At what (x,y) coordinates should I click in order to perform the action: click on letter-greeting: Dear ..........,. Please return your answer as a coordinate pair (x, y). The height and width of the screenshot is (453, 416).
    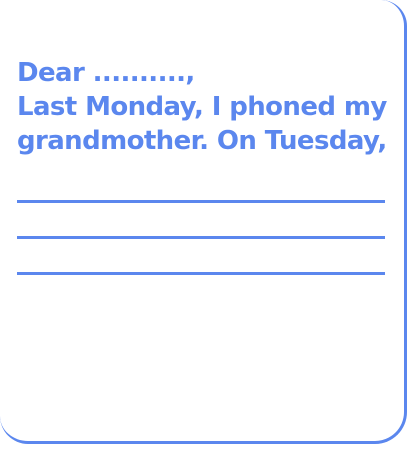
    Looking at the image, I should click on (106, 73).